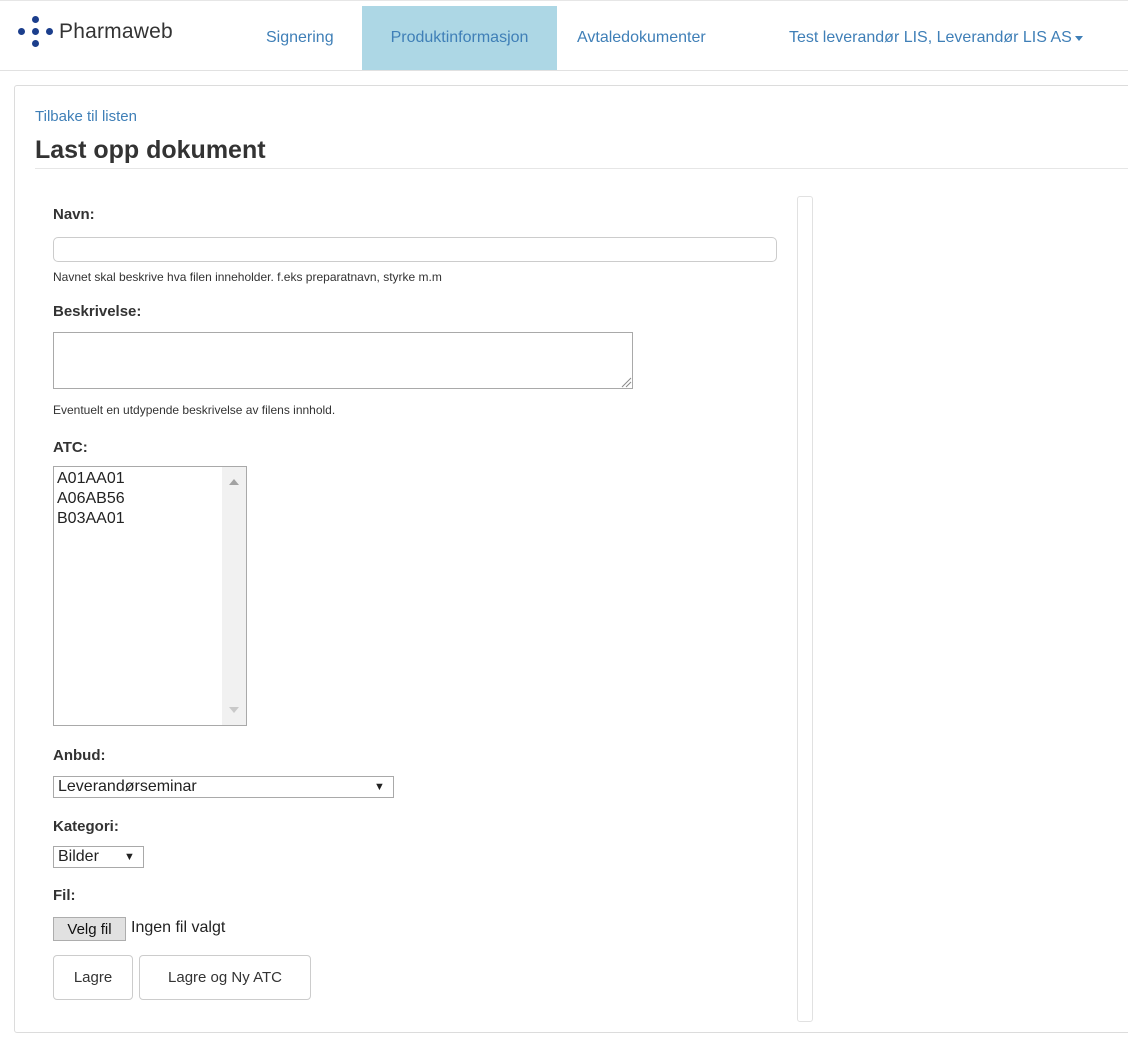 This screenshot has width=1128, height=1038. What do you see at coordinates (86, 116) in the screenshot?
I see `back-to-list-link: Tilbake til listen` at bounding box center [86, 116].